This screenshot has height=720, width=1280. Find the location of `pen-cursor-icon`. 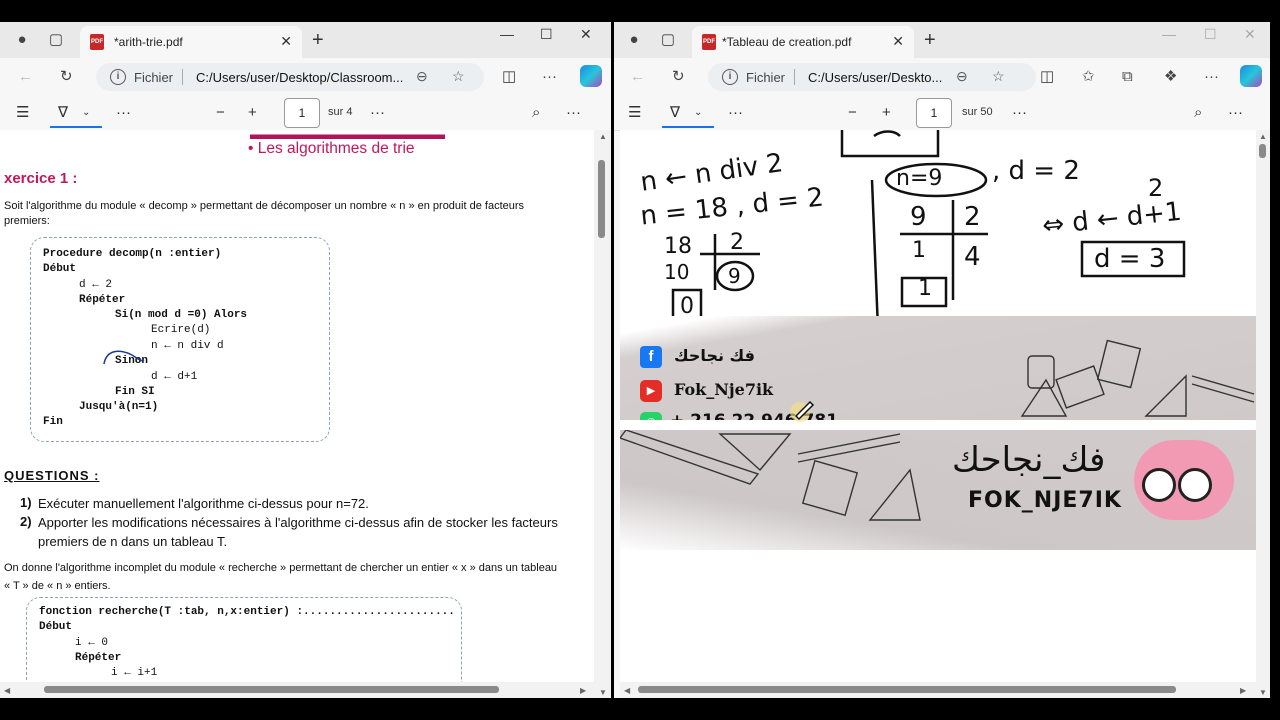

pen-cursor-icon is located at coordinates (802, 411).